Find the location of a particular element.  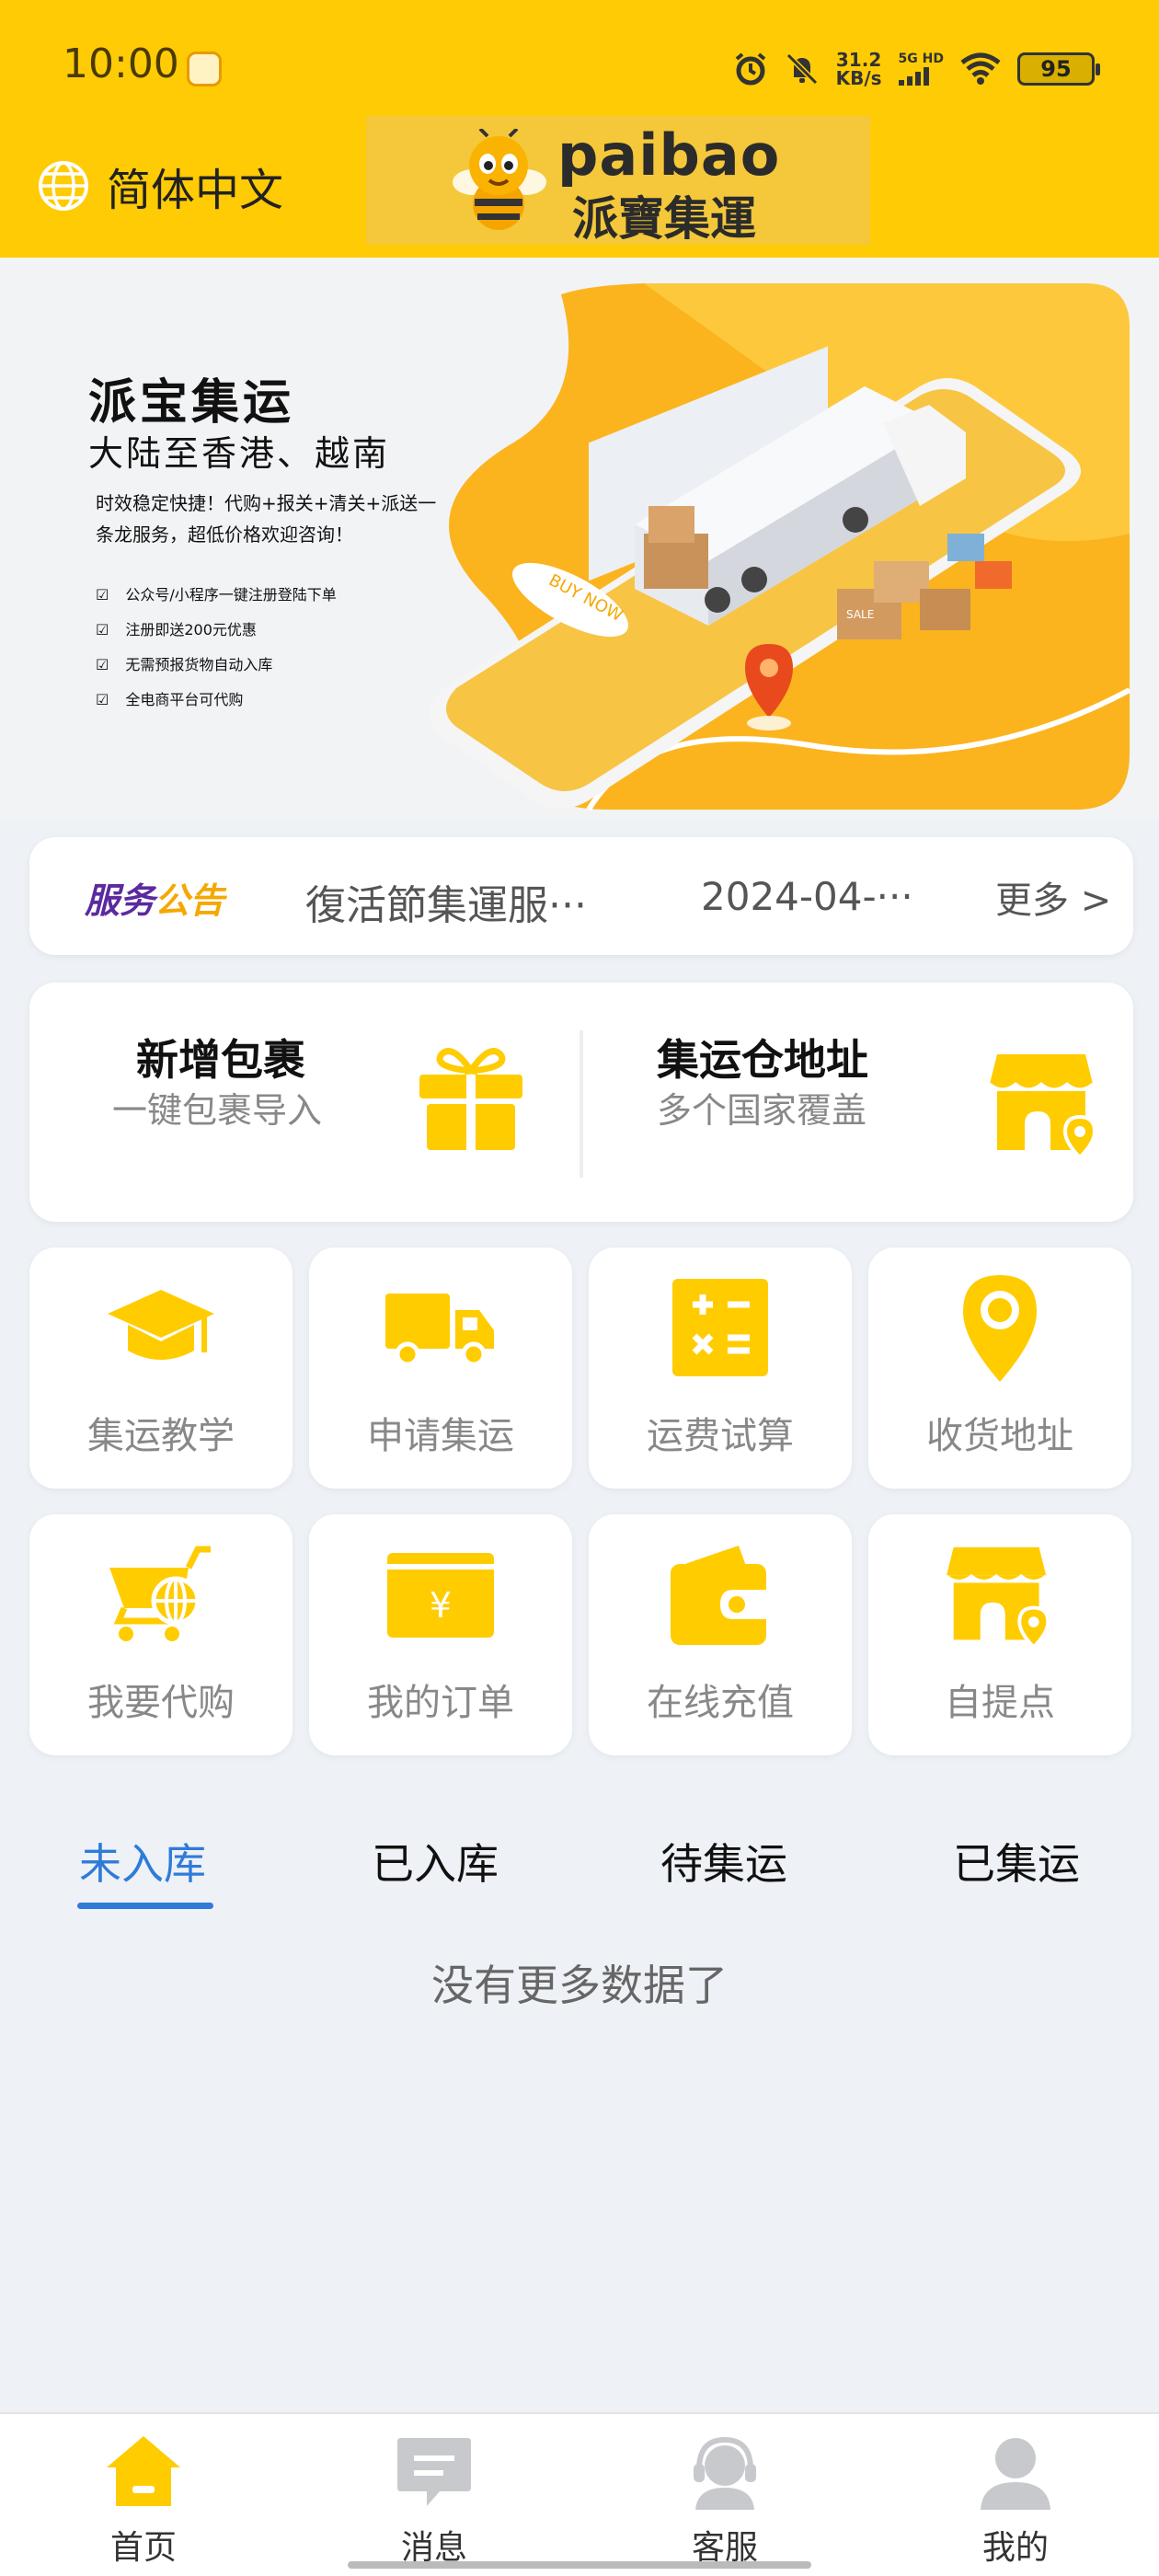

active-tab-indicator is located at coordinates (145, 1906).